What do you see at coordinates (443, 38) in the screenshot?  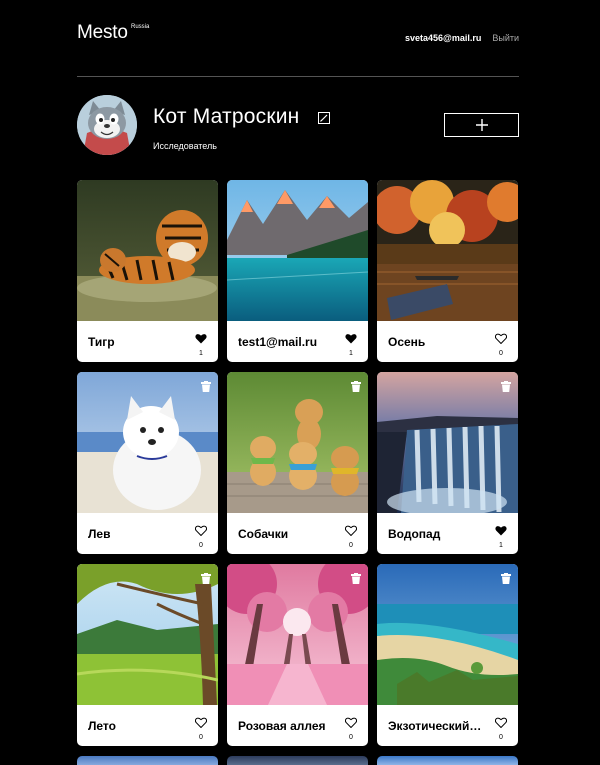 I see `user-email: sveta456@mail.ru` at bounding box center [443, 38].